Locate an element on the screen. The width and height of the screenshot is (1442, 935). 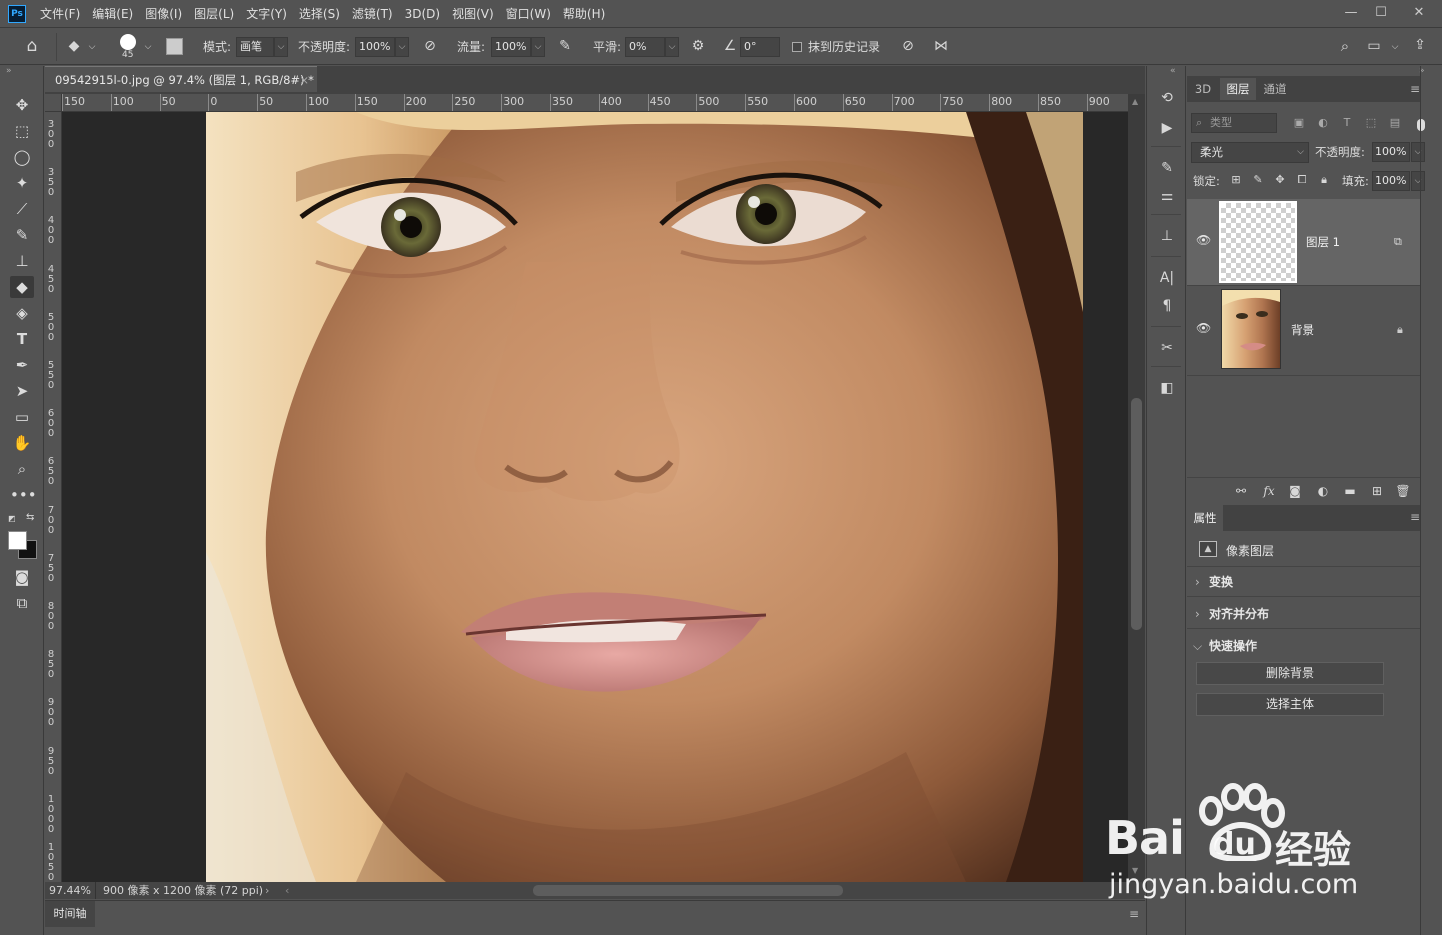
menu-window: 窗口(W) is located at coordinates (528, 14).